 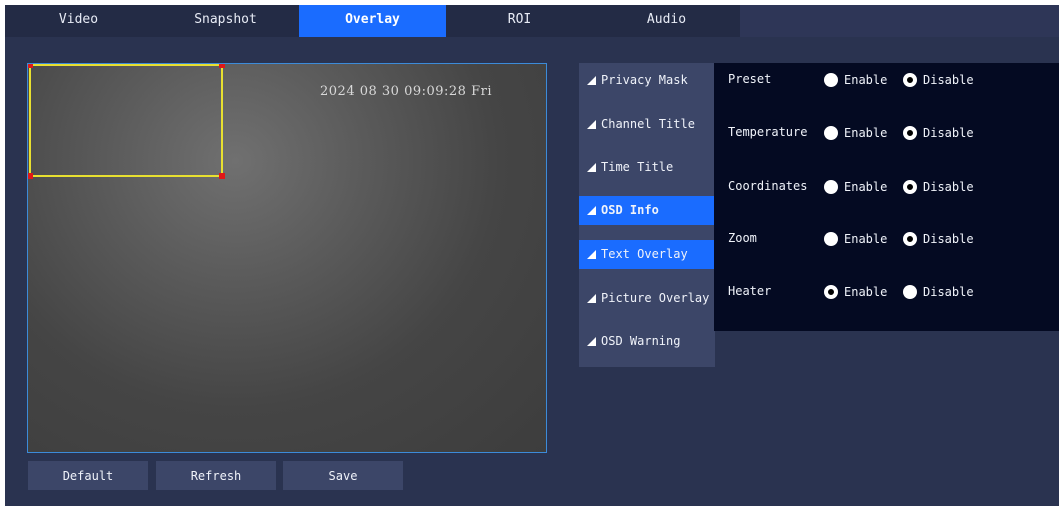 I want to click on save-button: Save, so click(x=343, y=475).